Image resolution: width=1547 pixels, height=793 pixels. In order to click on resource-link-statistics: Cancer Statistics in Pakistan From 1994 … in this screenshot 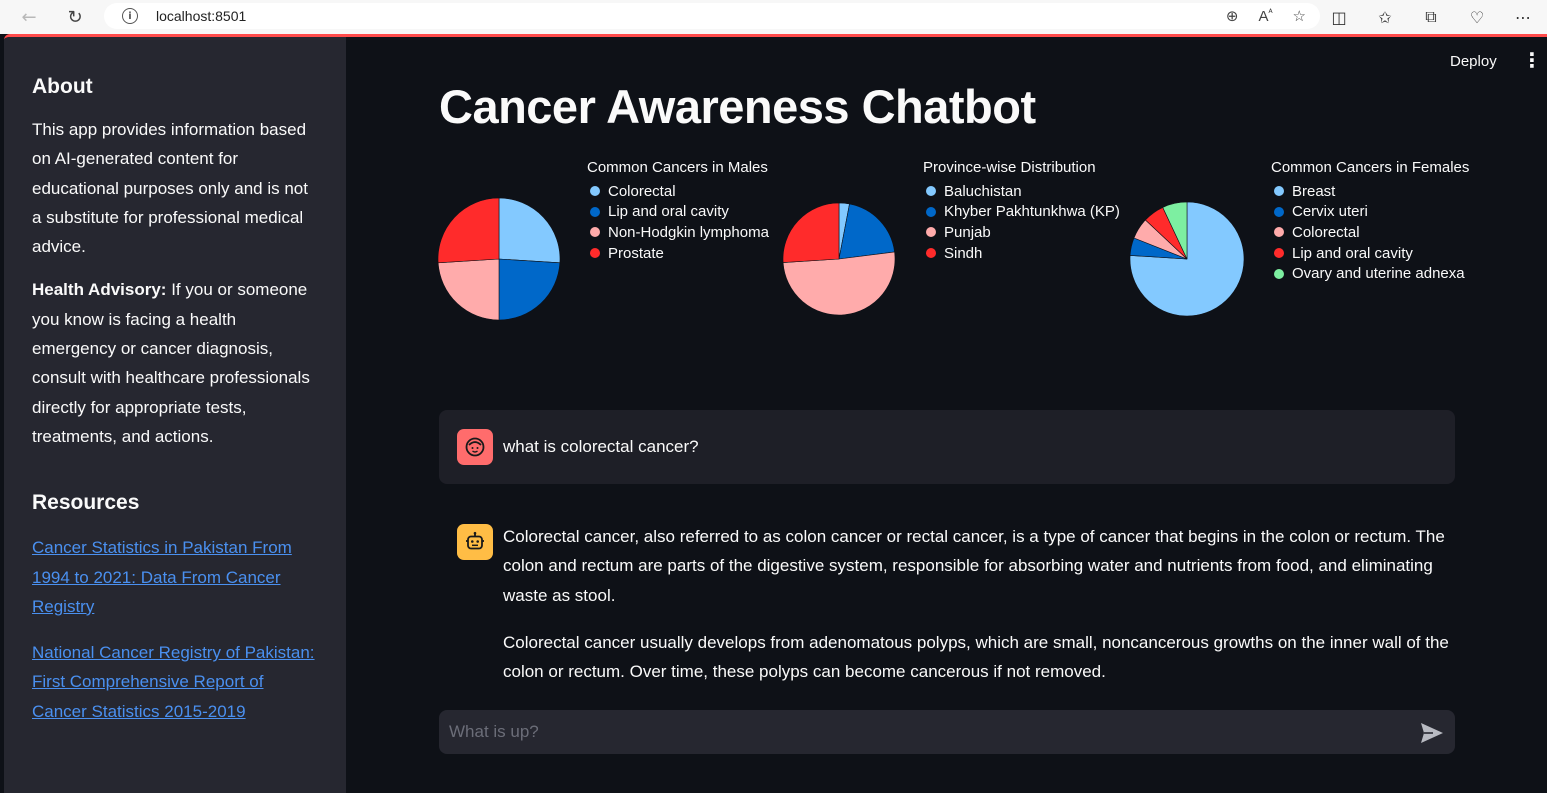, I will do `click(175, 577)`.